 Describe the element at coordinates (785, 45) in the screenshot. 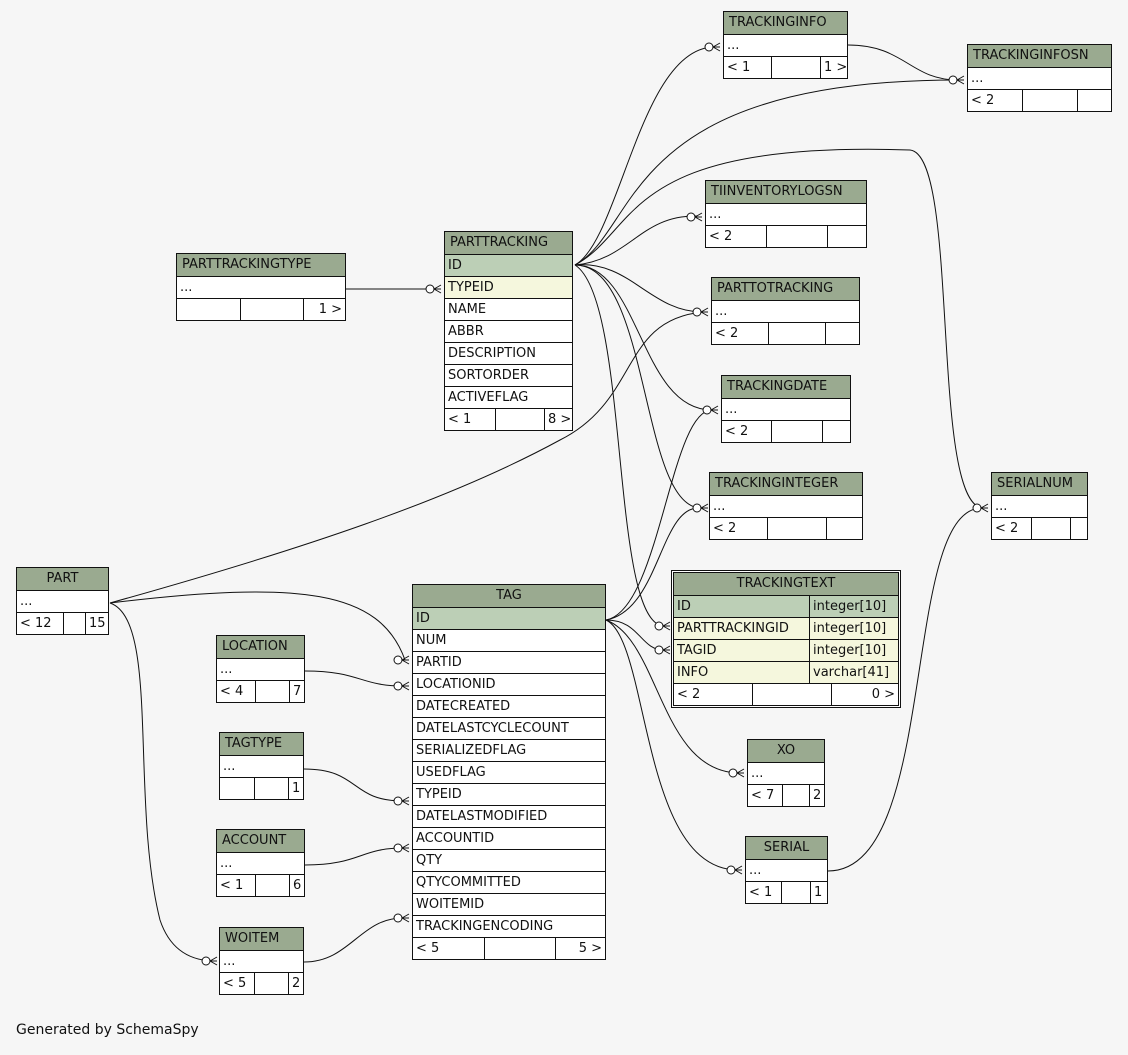

I see `table-trackinginfo: TRACKINGINFO... < 1 1 >` at that location.